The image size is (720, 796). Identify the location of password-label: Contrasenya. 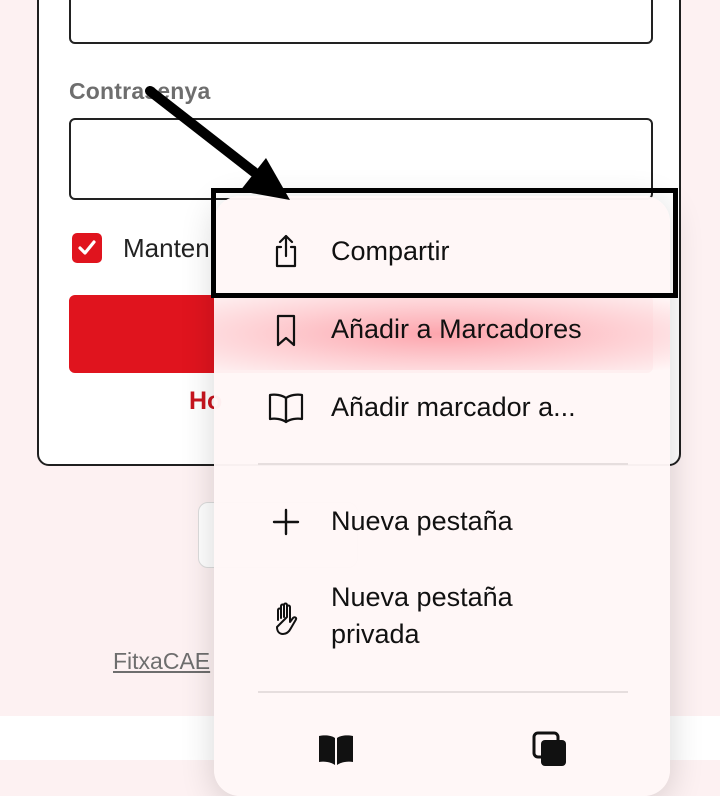
(140, 91).